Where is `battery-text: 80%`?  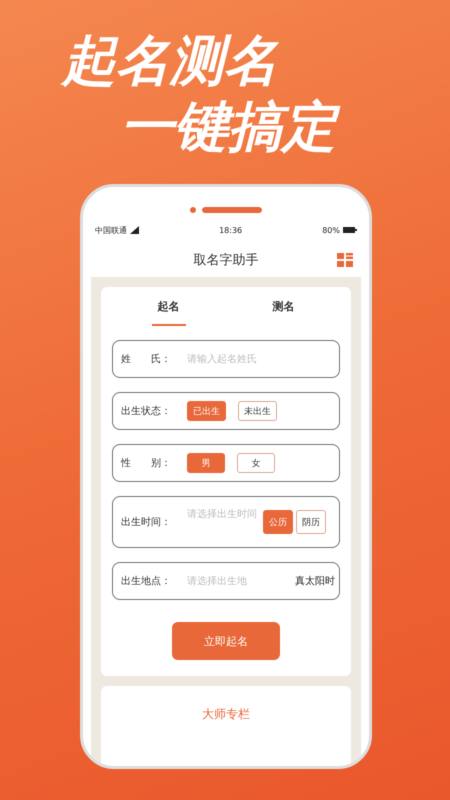
battery-text: 80% is located at coordinates (331, 230).